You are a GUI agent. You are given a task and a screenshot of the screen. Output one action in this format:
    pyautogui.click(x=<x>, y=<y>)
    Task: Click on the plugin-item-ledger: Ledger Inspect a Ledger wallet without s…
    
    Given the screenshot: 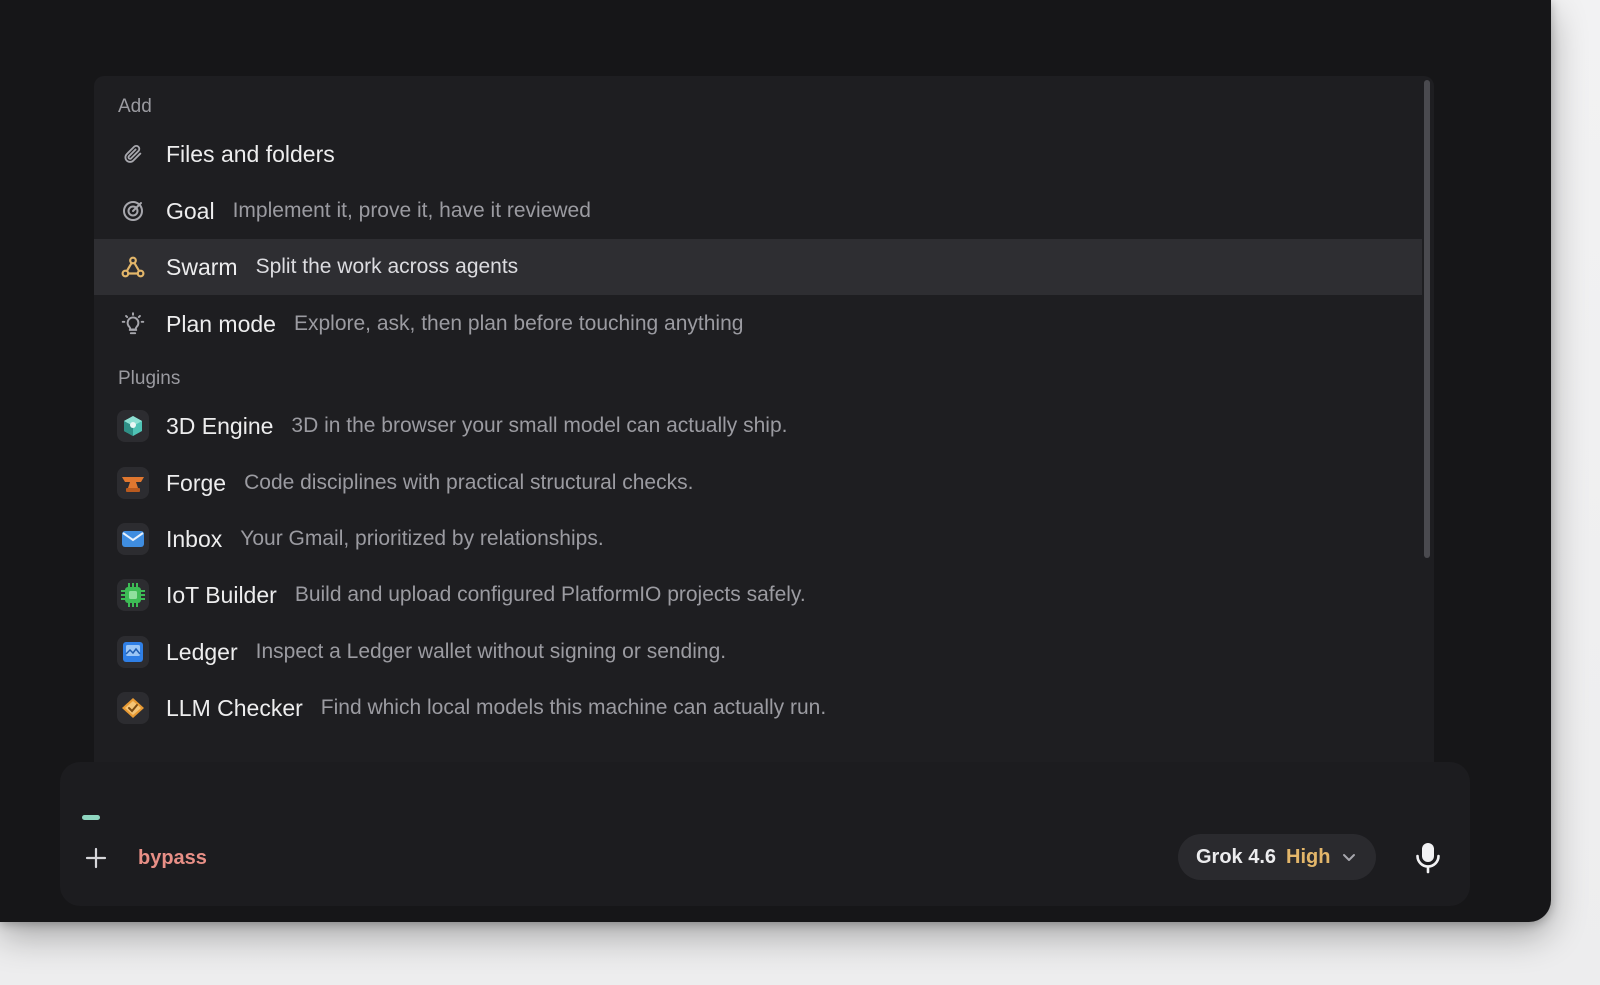 What is the action you would take?
    pyautogui.click(x=758, y=652)
    